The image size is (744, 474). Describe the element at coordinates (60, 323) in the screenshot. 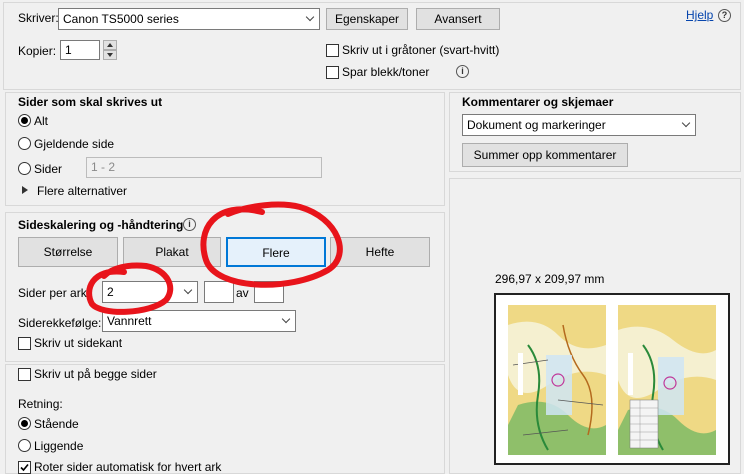

I see `page-order-label: Siderekkefølge:` at that location.